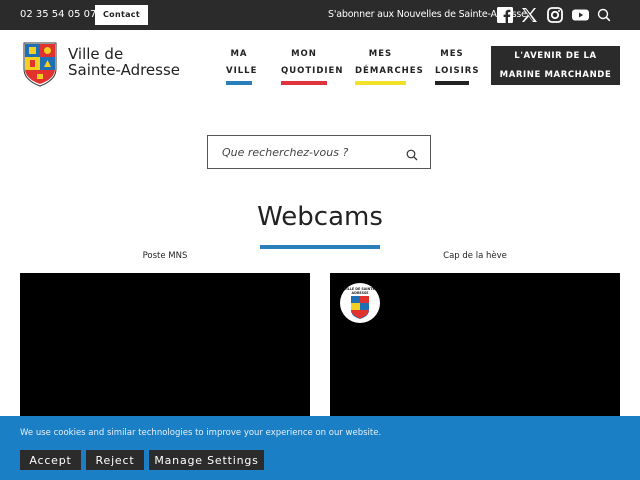 The width and height of the screenshot is (640, 480). What do you see at coordinates (555, 74) in the screenshot?
I see `cta-line2: MARINE MARCHANDE` at bounding box center [555, 74].